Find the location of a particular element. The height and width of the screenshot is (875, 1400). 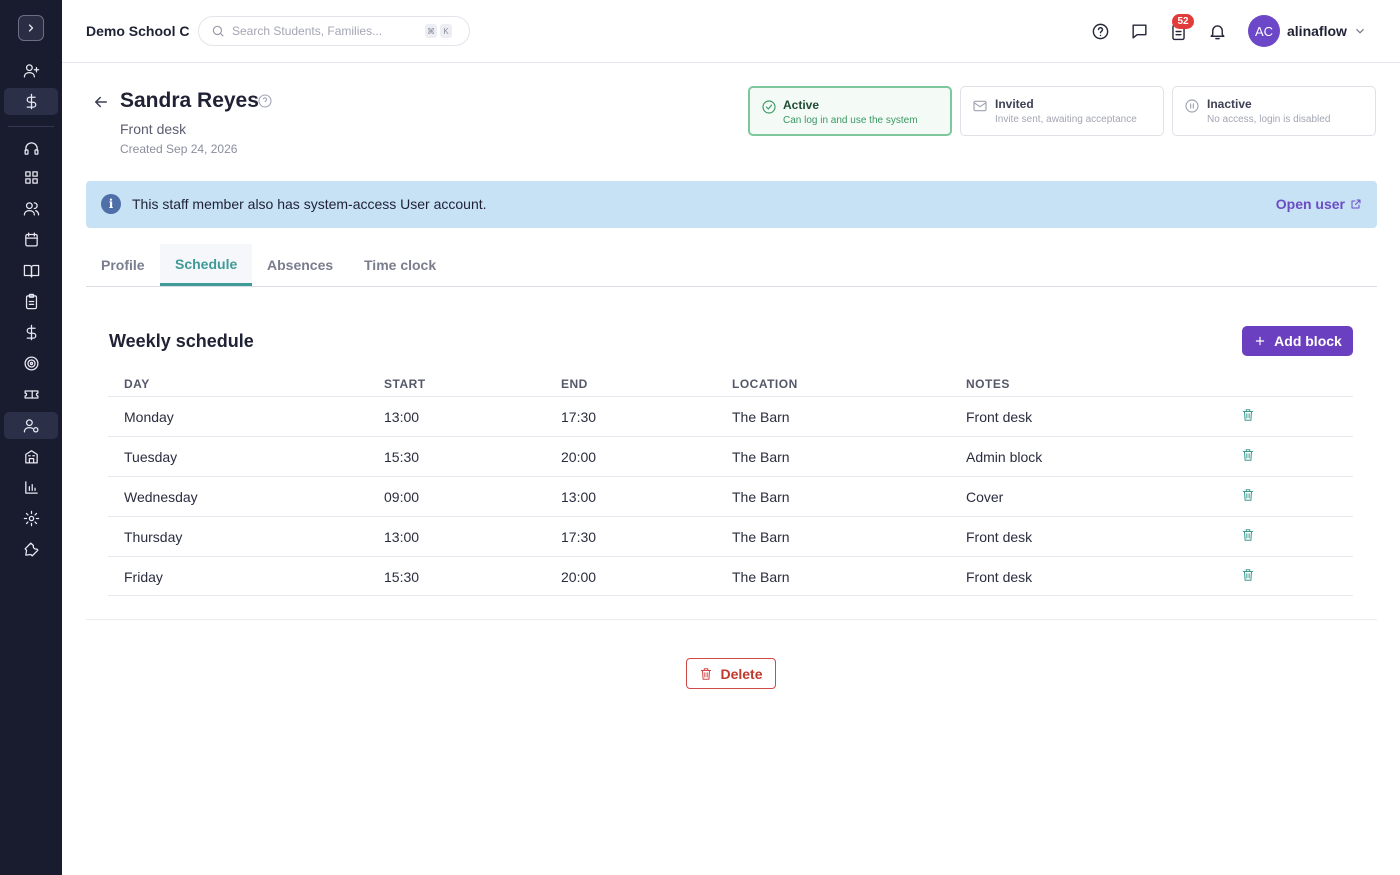

table-divider is located at coordinates (730, 595).